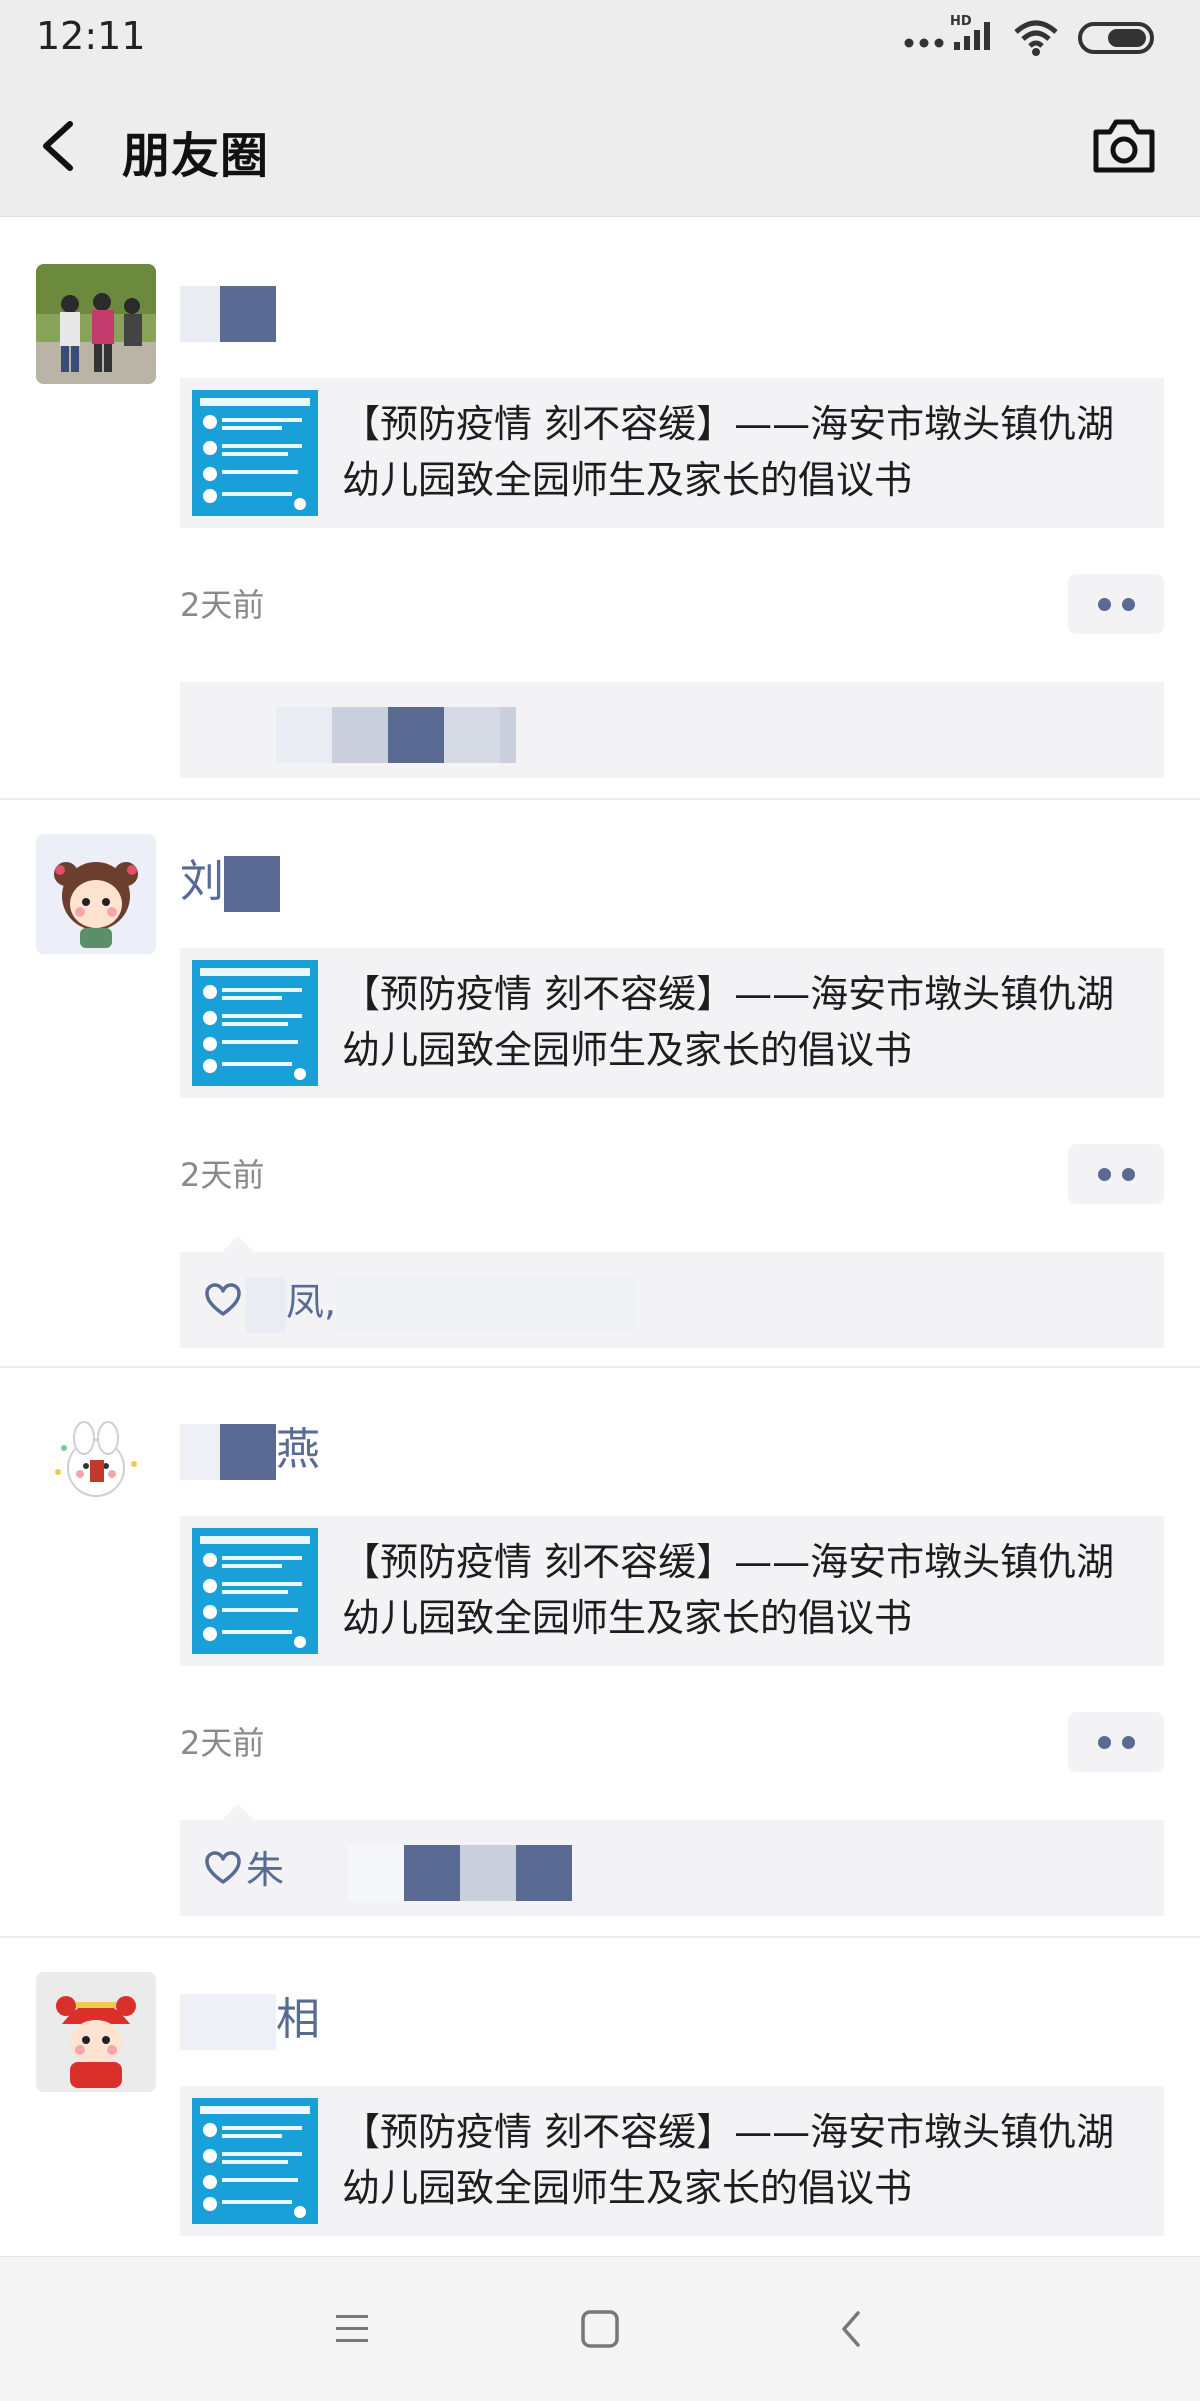 Image resolution: width=1200 pixels, height=2401 pixels. What do you see at coordinates (961, 21) in the screenshot?
I see `hd-label: HD` at bounding box center [961, 21].